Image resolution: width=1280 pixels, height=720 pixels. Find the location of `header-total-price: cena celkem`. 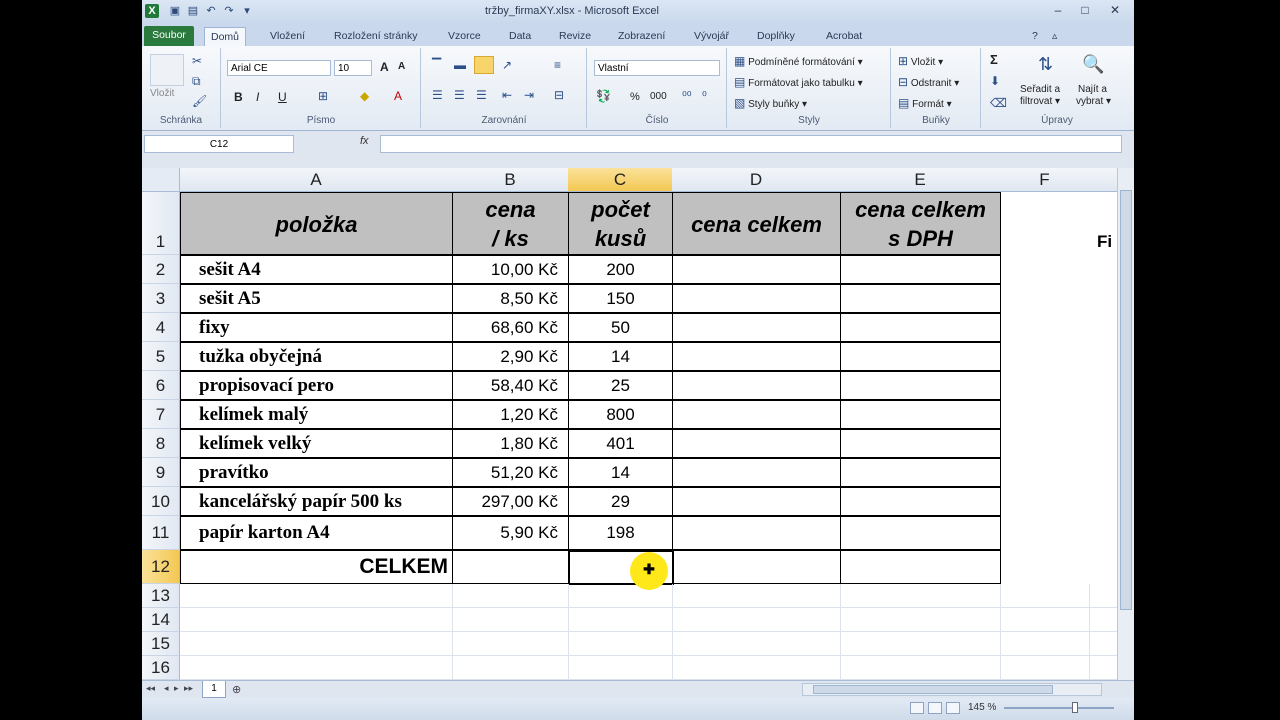

header-total-price: cena celkem is located at coordinates (756, 223).